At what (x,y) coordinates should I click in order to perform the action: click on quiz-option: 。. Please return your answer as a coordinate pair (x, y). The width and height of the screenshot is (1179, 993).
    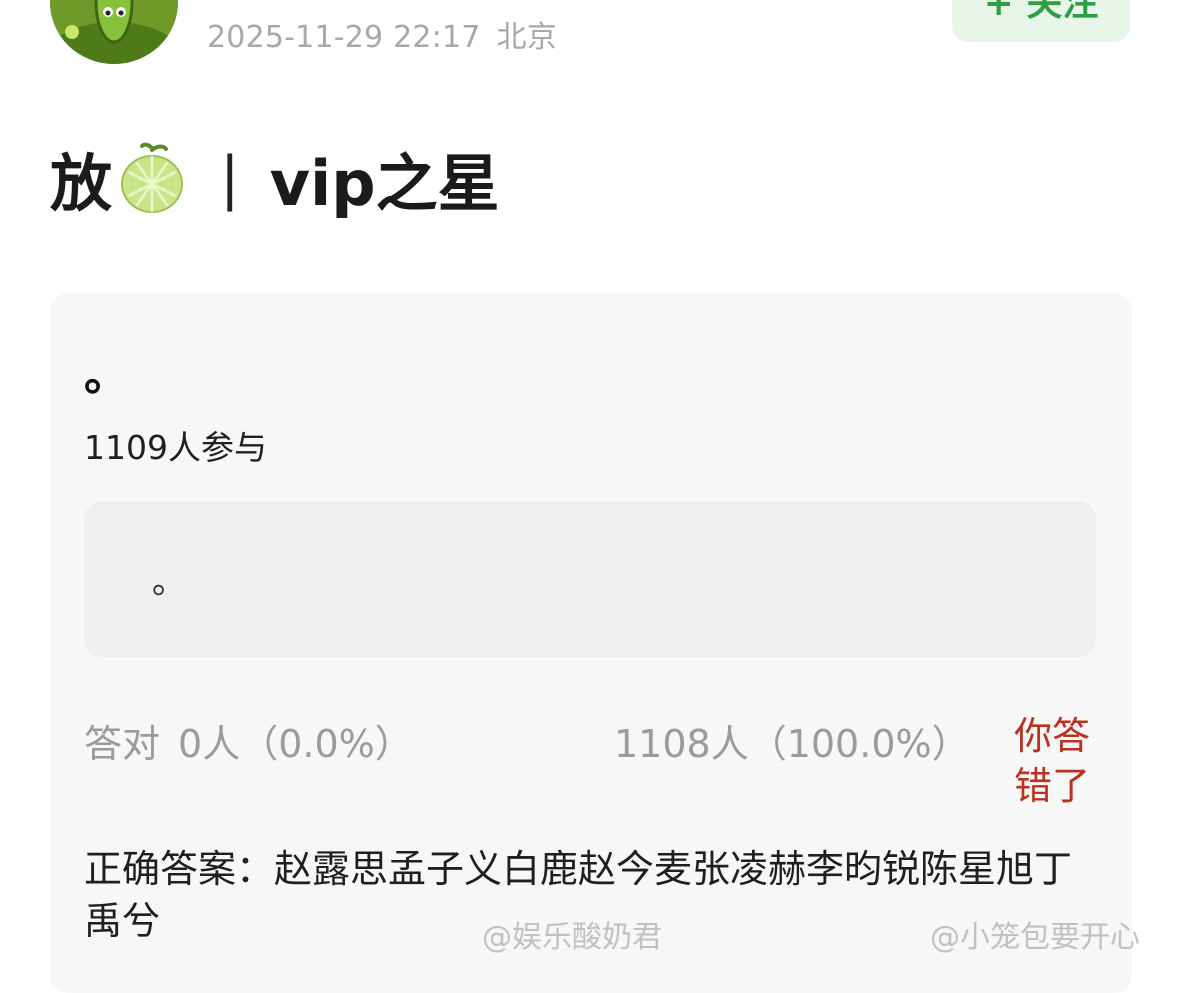
    Looking at the image, I should click on (590, 579).